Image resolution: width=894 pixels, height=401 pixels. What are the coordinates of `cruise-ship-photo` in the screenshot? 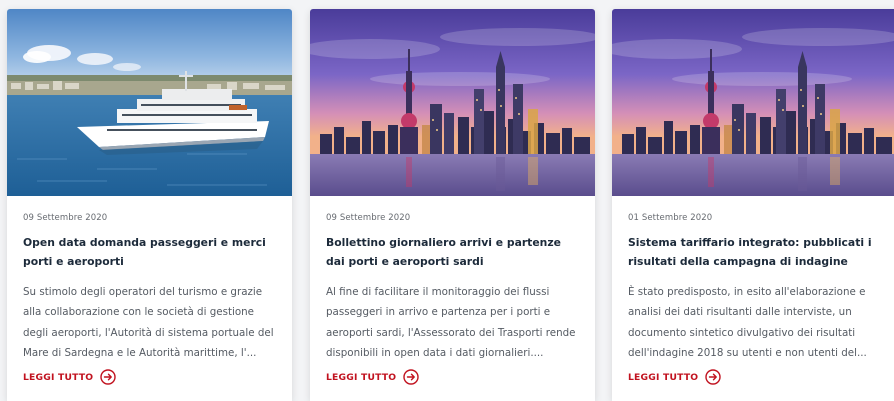 It's located at (149, 102).